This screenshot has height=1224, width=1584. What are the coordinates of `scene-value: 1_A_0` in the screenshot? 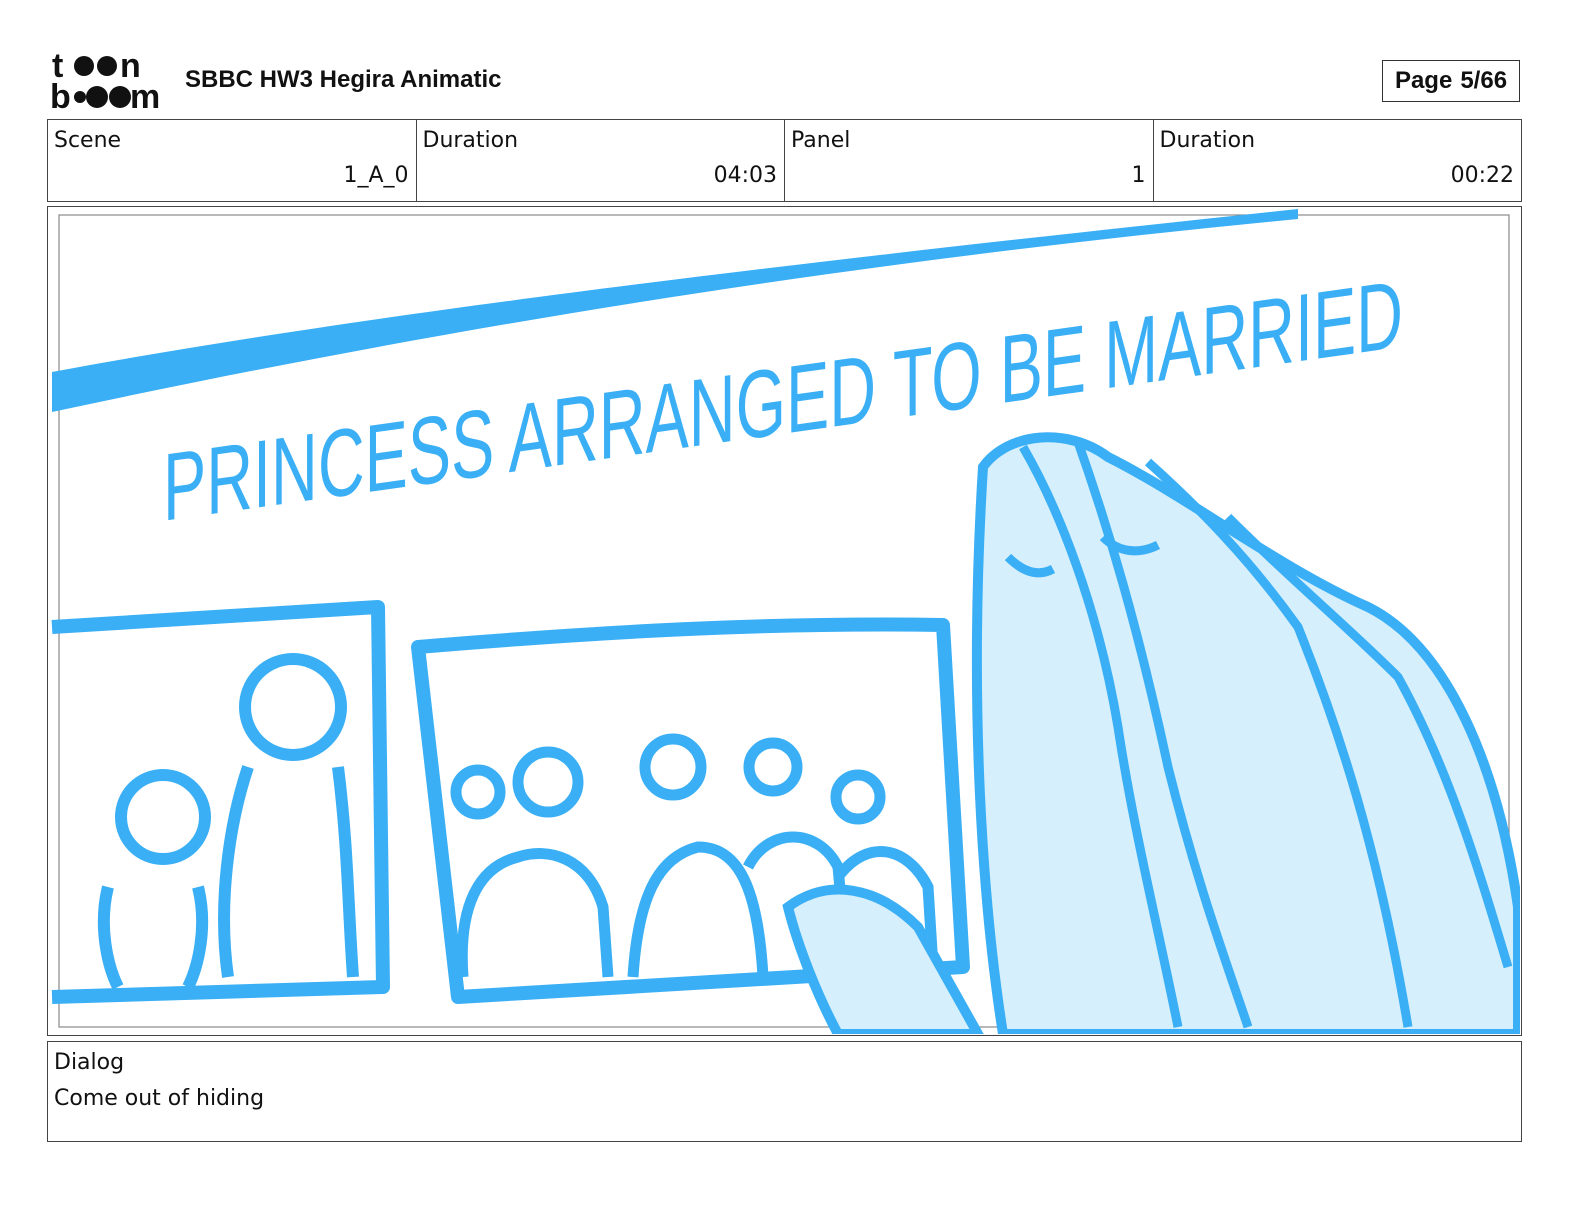 It's located at (376, 175).